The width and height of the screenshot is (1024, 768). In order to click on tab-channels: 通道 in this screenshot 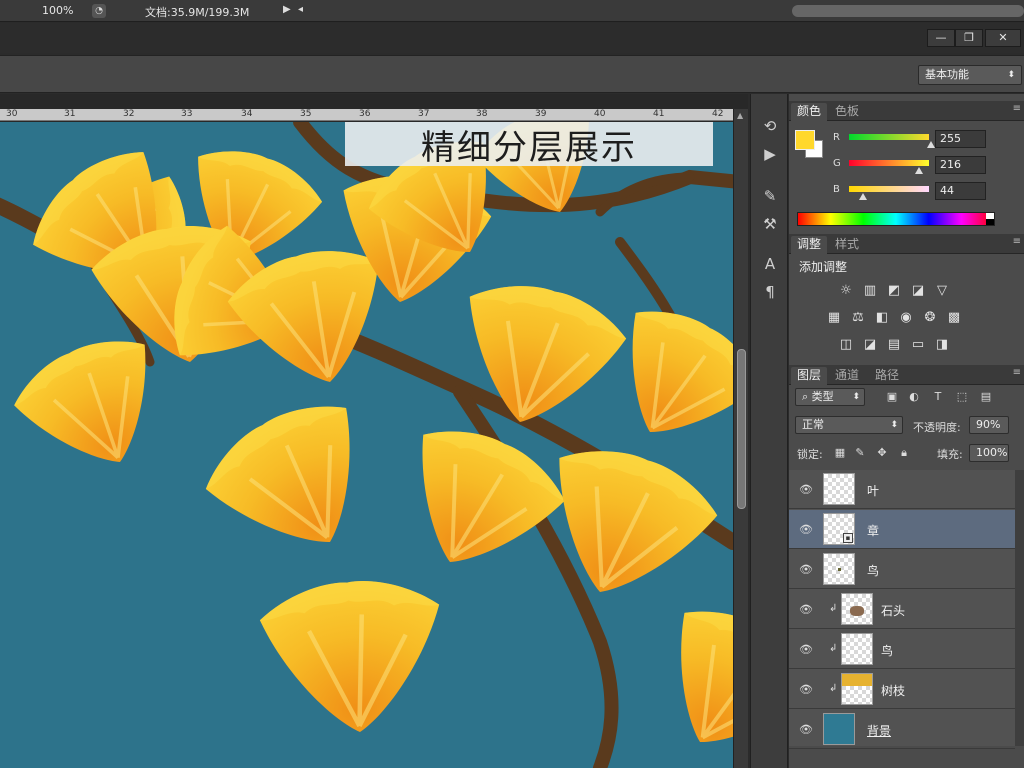, I will do `click(847, 376)`.